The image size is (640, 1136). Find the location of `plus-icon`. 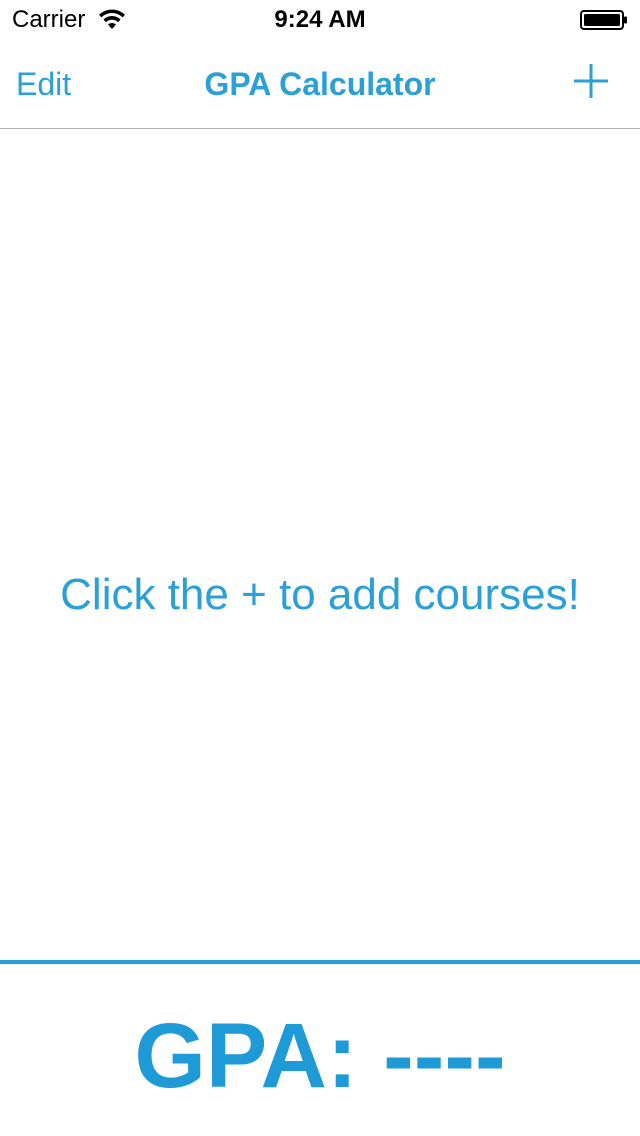

plus-icon is located at coordinates (591, 81).